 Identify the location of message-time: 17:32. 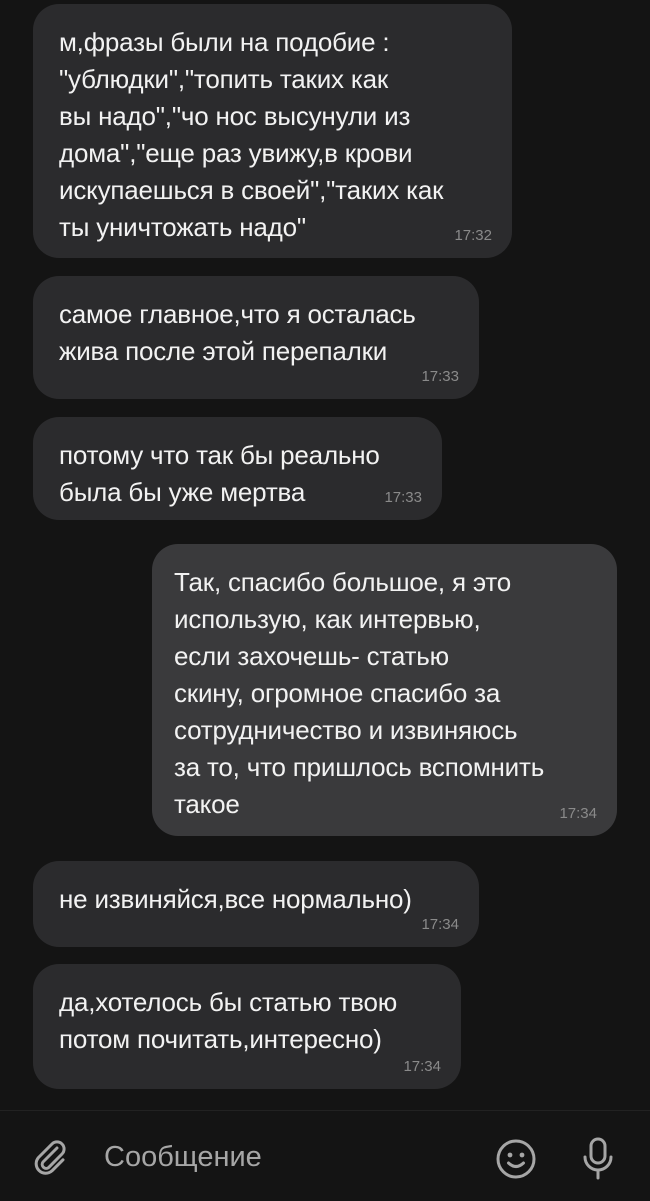
(473, 235).